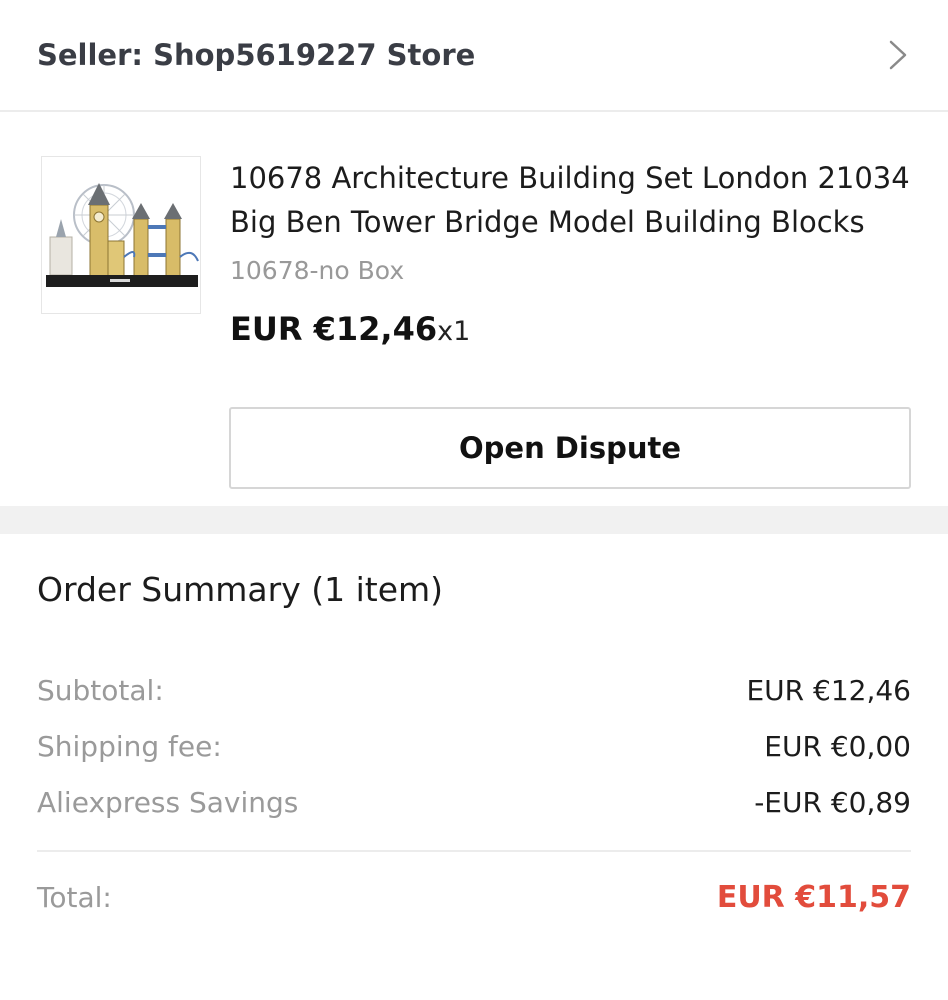  Describe the element at coordinates (474, 851) in the screenshot. I see `summary-divider` at that location.